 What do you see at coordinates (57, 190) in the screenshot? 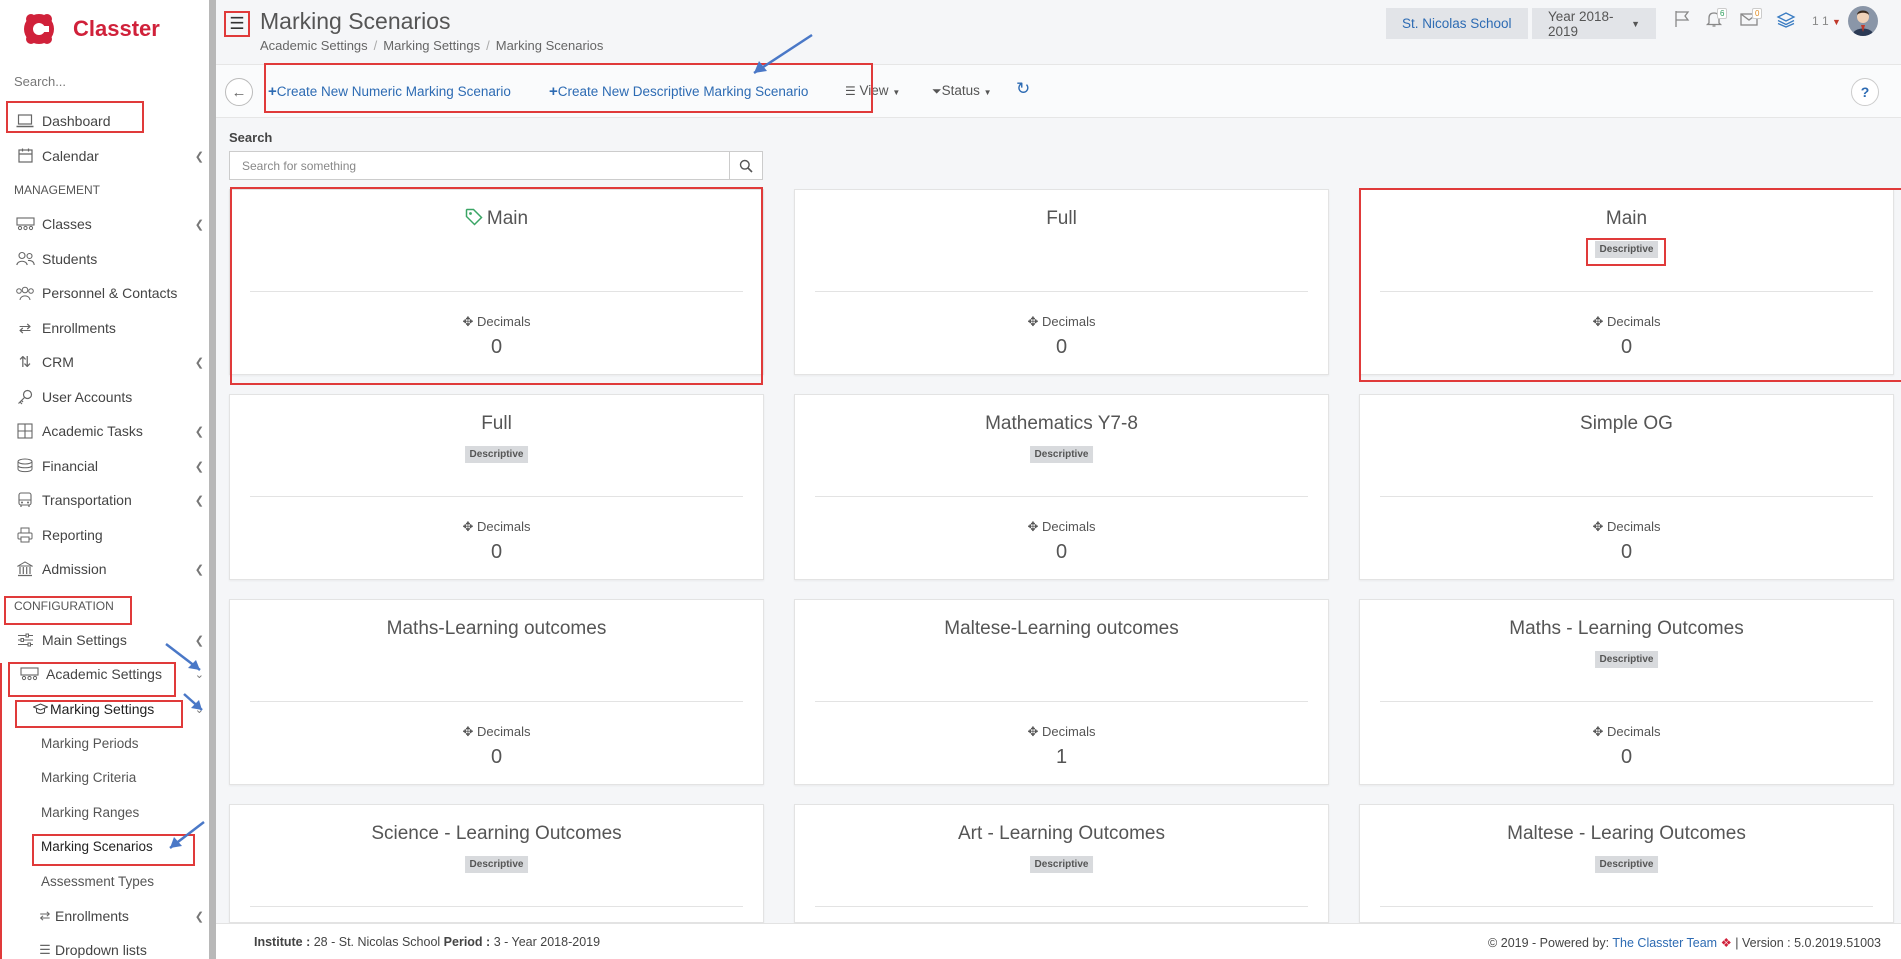
I see `section-management: MANAGEMENT` at bounding box center [57, 190].